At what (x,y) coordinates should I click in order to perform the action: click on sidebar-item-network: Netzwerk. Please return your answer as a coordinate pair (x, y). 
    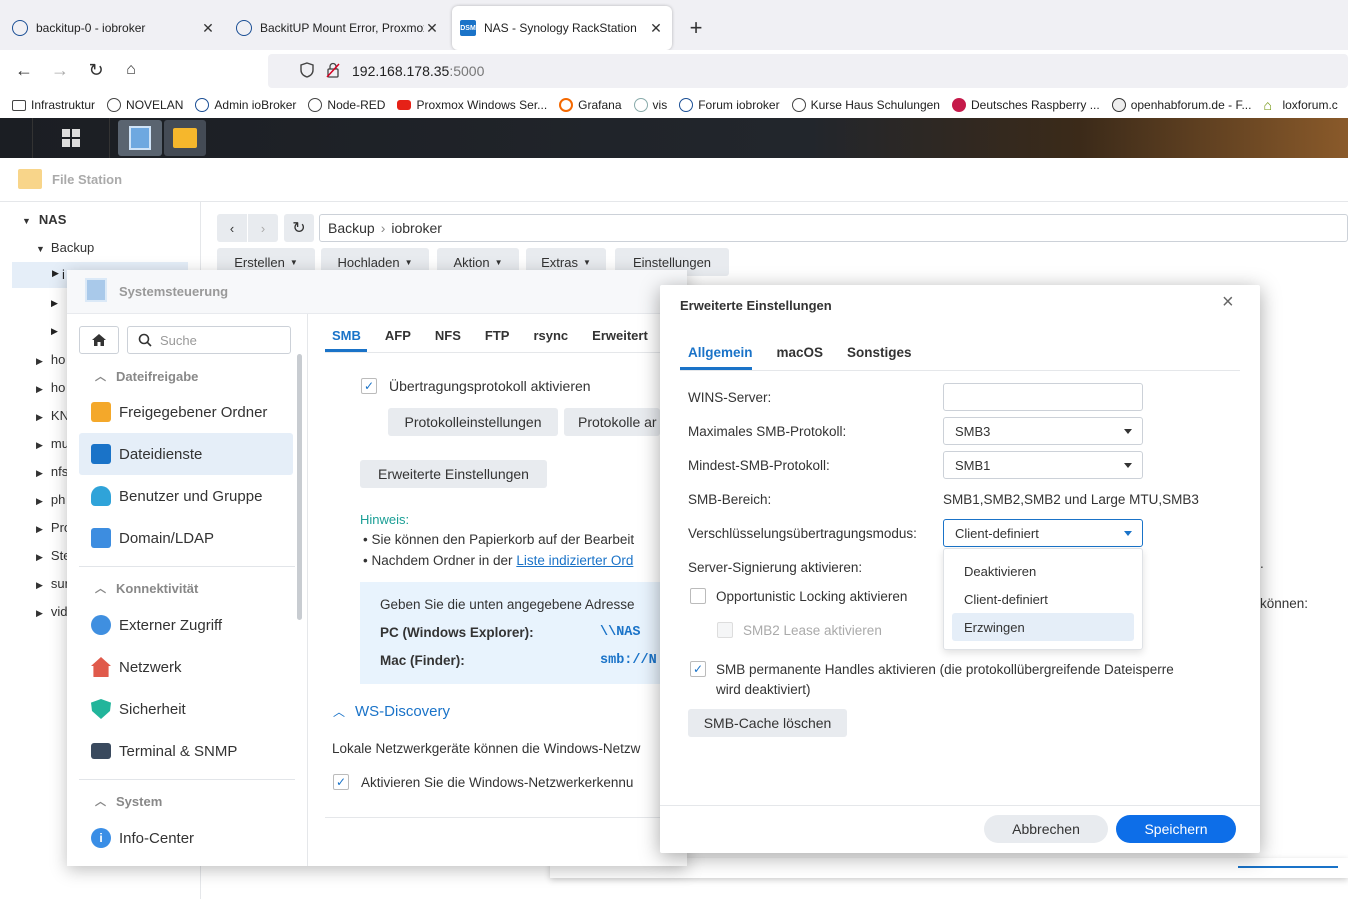
    Looking at the image, I should click on (186, 667).